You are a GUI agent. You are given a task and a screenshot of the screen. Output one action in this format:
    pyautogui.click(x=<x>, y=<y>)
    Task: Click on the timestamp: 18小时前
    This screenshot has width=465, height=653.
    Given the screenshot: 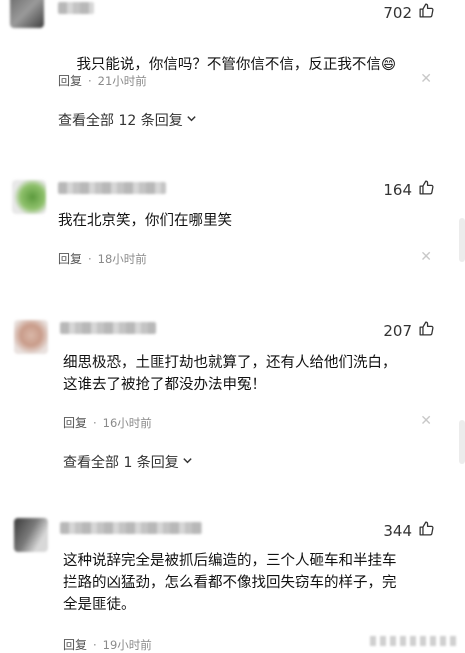 What is the action you would take?
    pyautogui.click(x=122, y=258)
    